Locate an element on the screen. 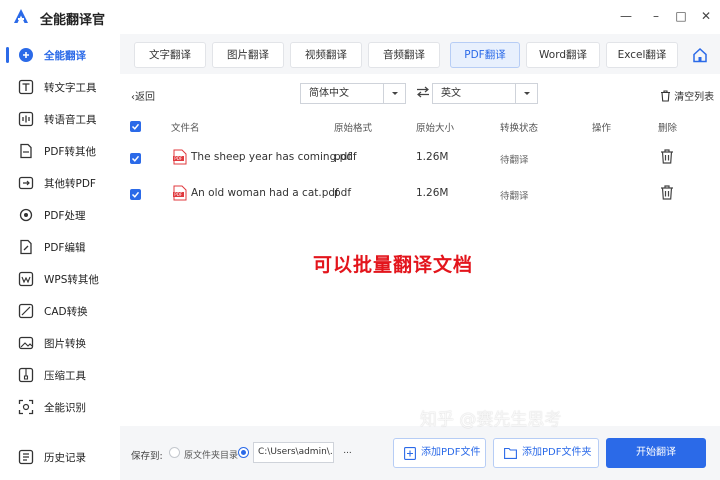  sidebar-item-text-tool: 转文字工具 is located at coordinates (60, 87).